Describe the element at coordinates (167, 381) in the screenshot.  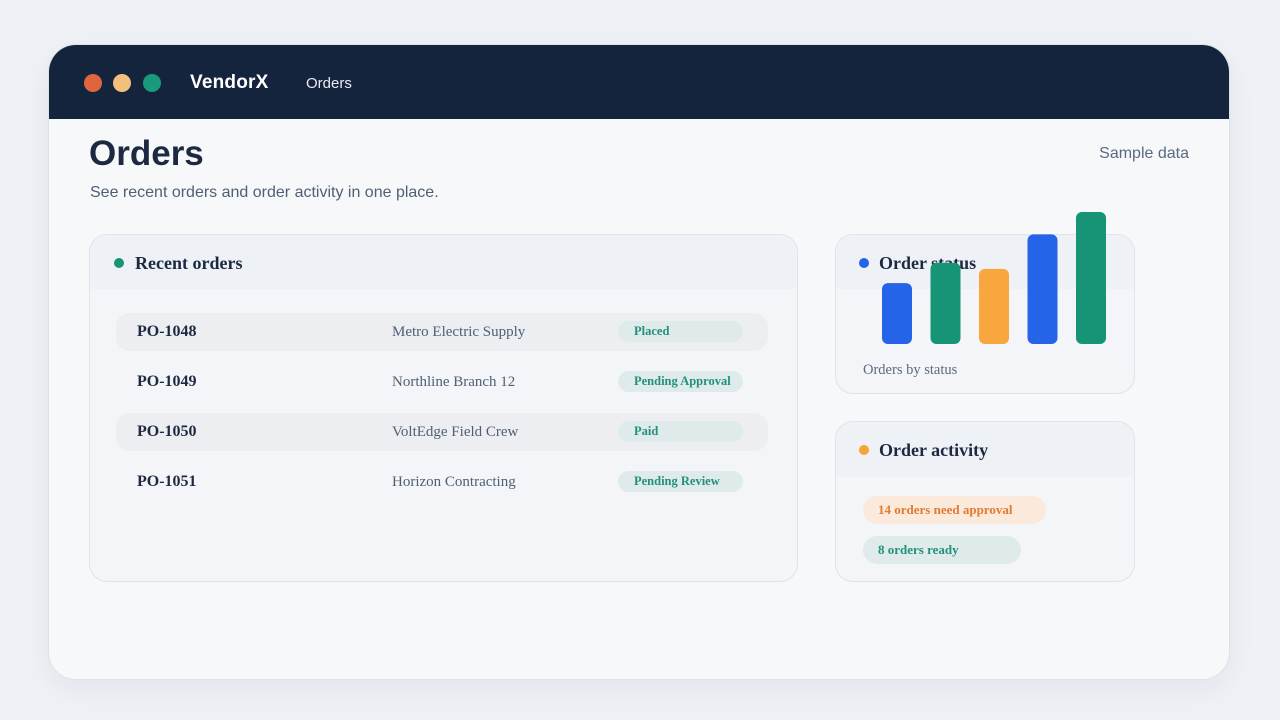
I see `order-id: PO-1049` at that location.